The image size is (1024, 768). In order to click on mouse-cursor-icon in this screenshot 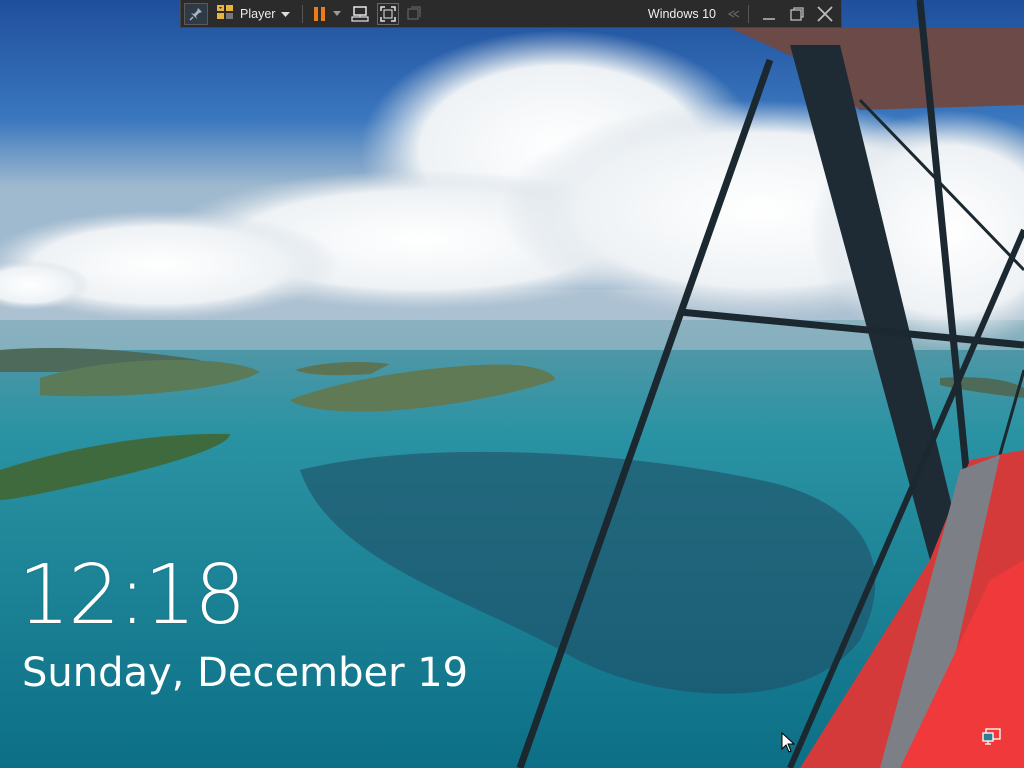, I will do `click(788, 742)`.